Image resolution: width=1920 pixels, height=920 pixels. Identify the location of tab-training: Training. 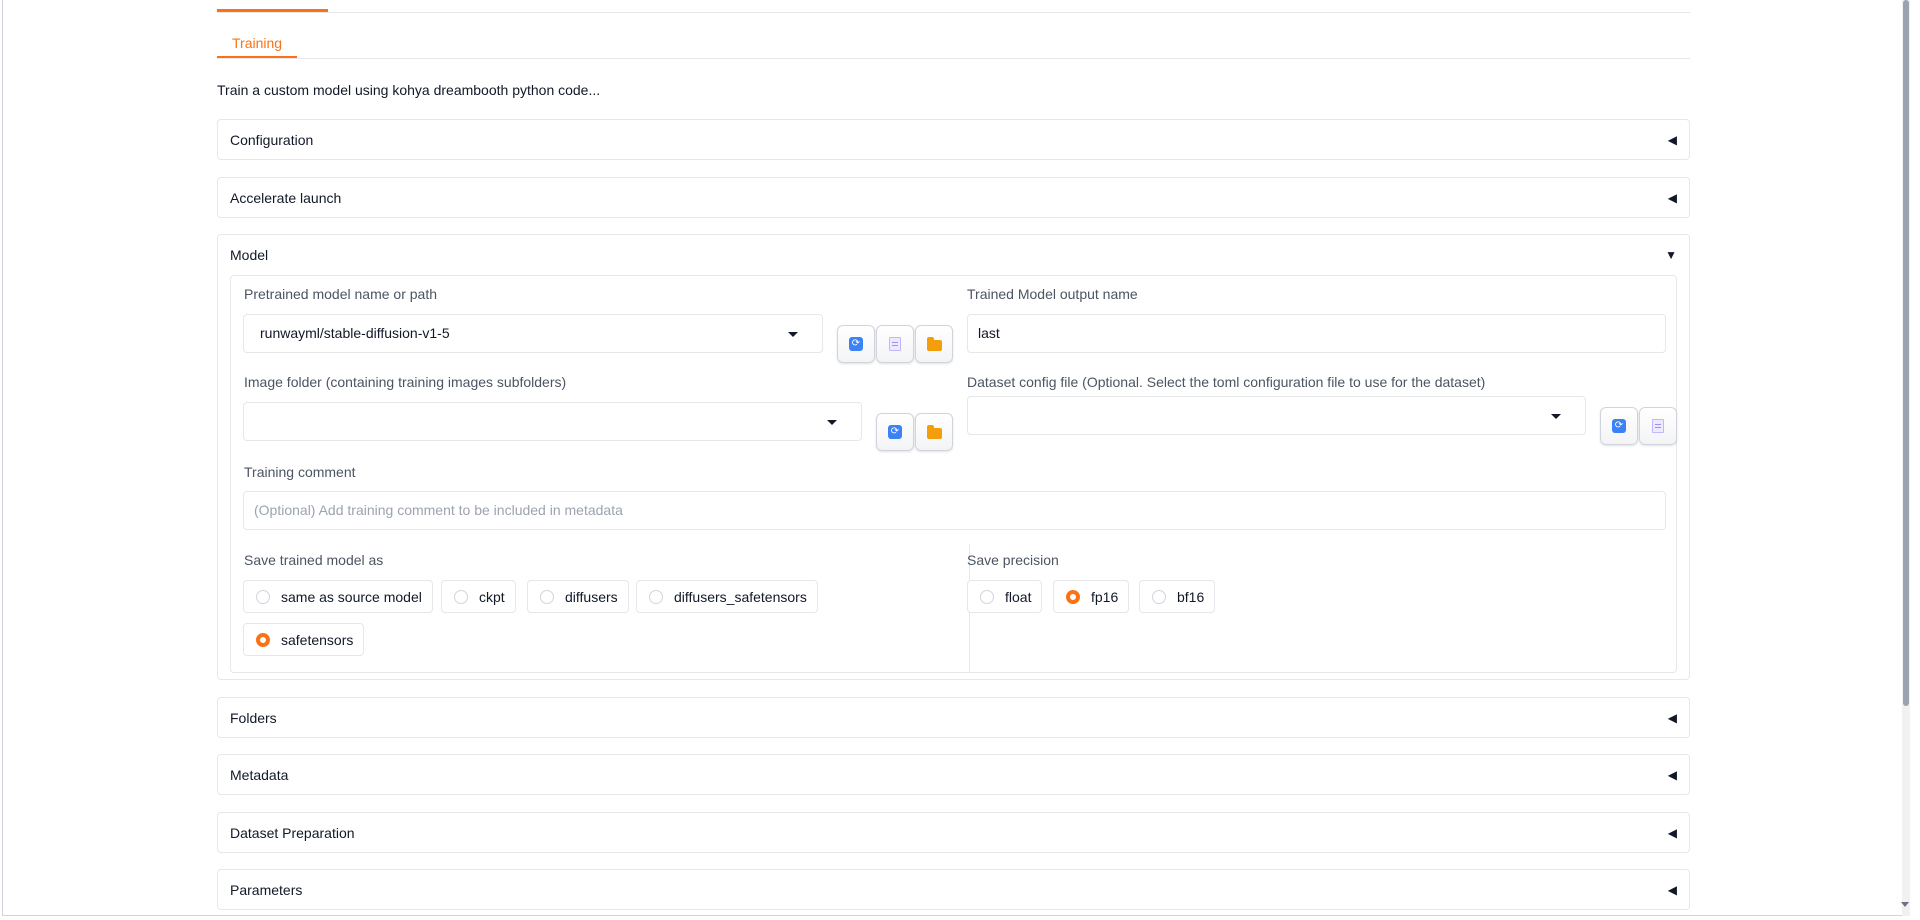
(257, 44).